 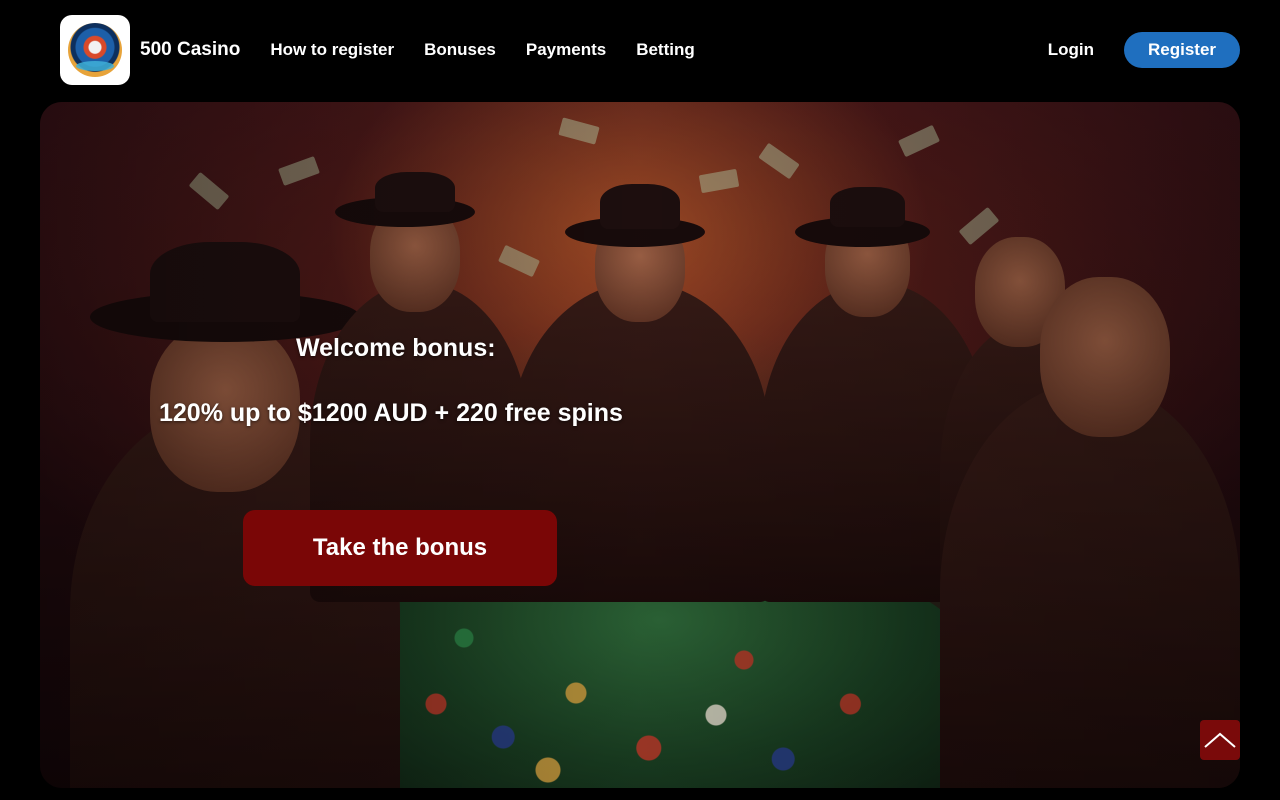 I want to click on nav-how-to-register: How to register, so click(x=332, y=50).